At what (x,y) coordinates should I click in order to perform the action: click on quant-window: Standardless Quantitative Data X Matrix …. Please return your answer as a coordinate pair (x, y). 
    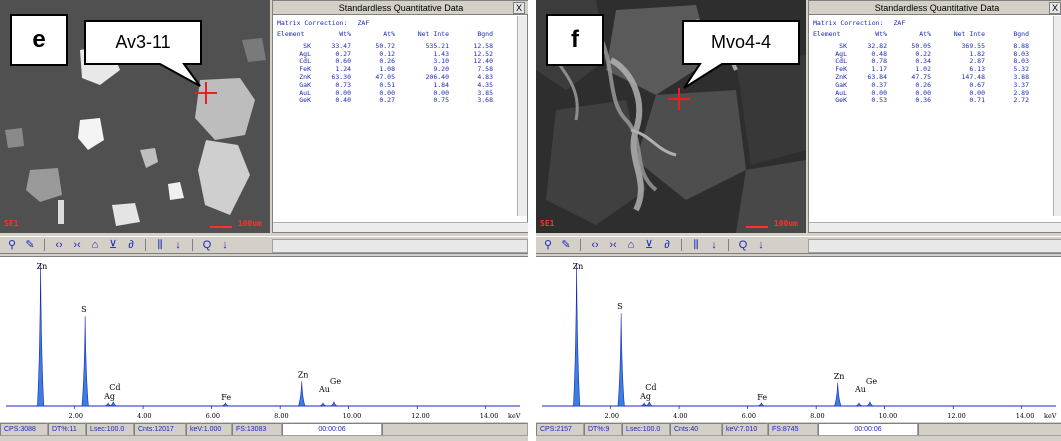
    Looking at the image, I should click on (400, 116).